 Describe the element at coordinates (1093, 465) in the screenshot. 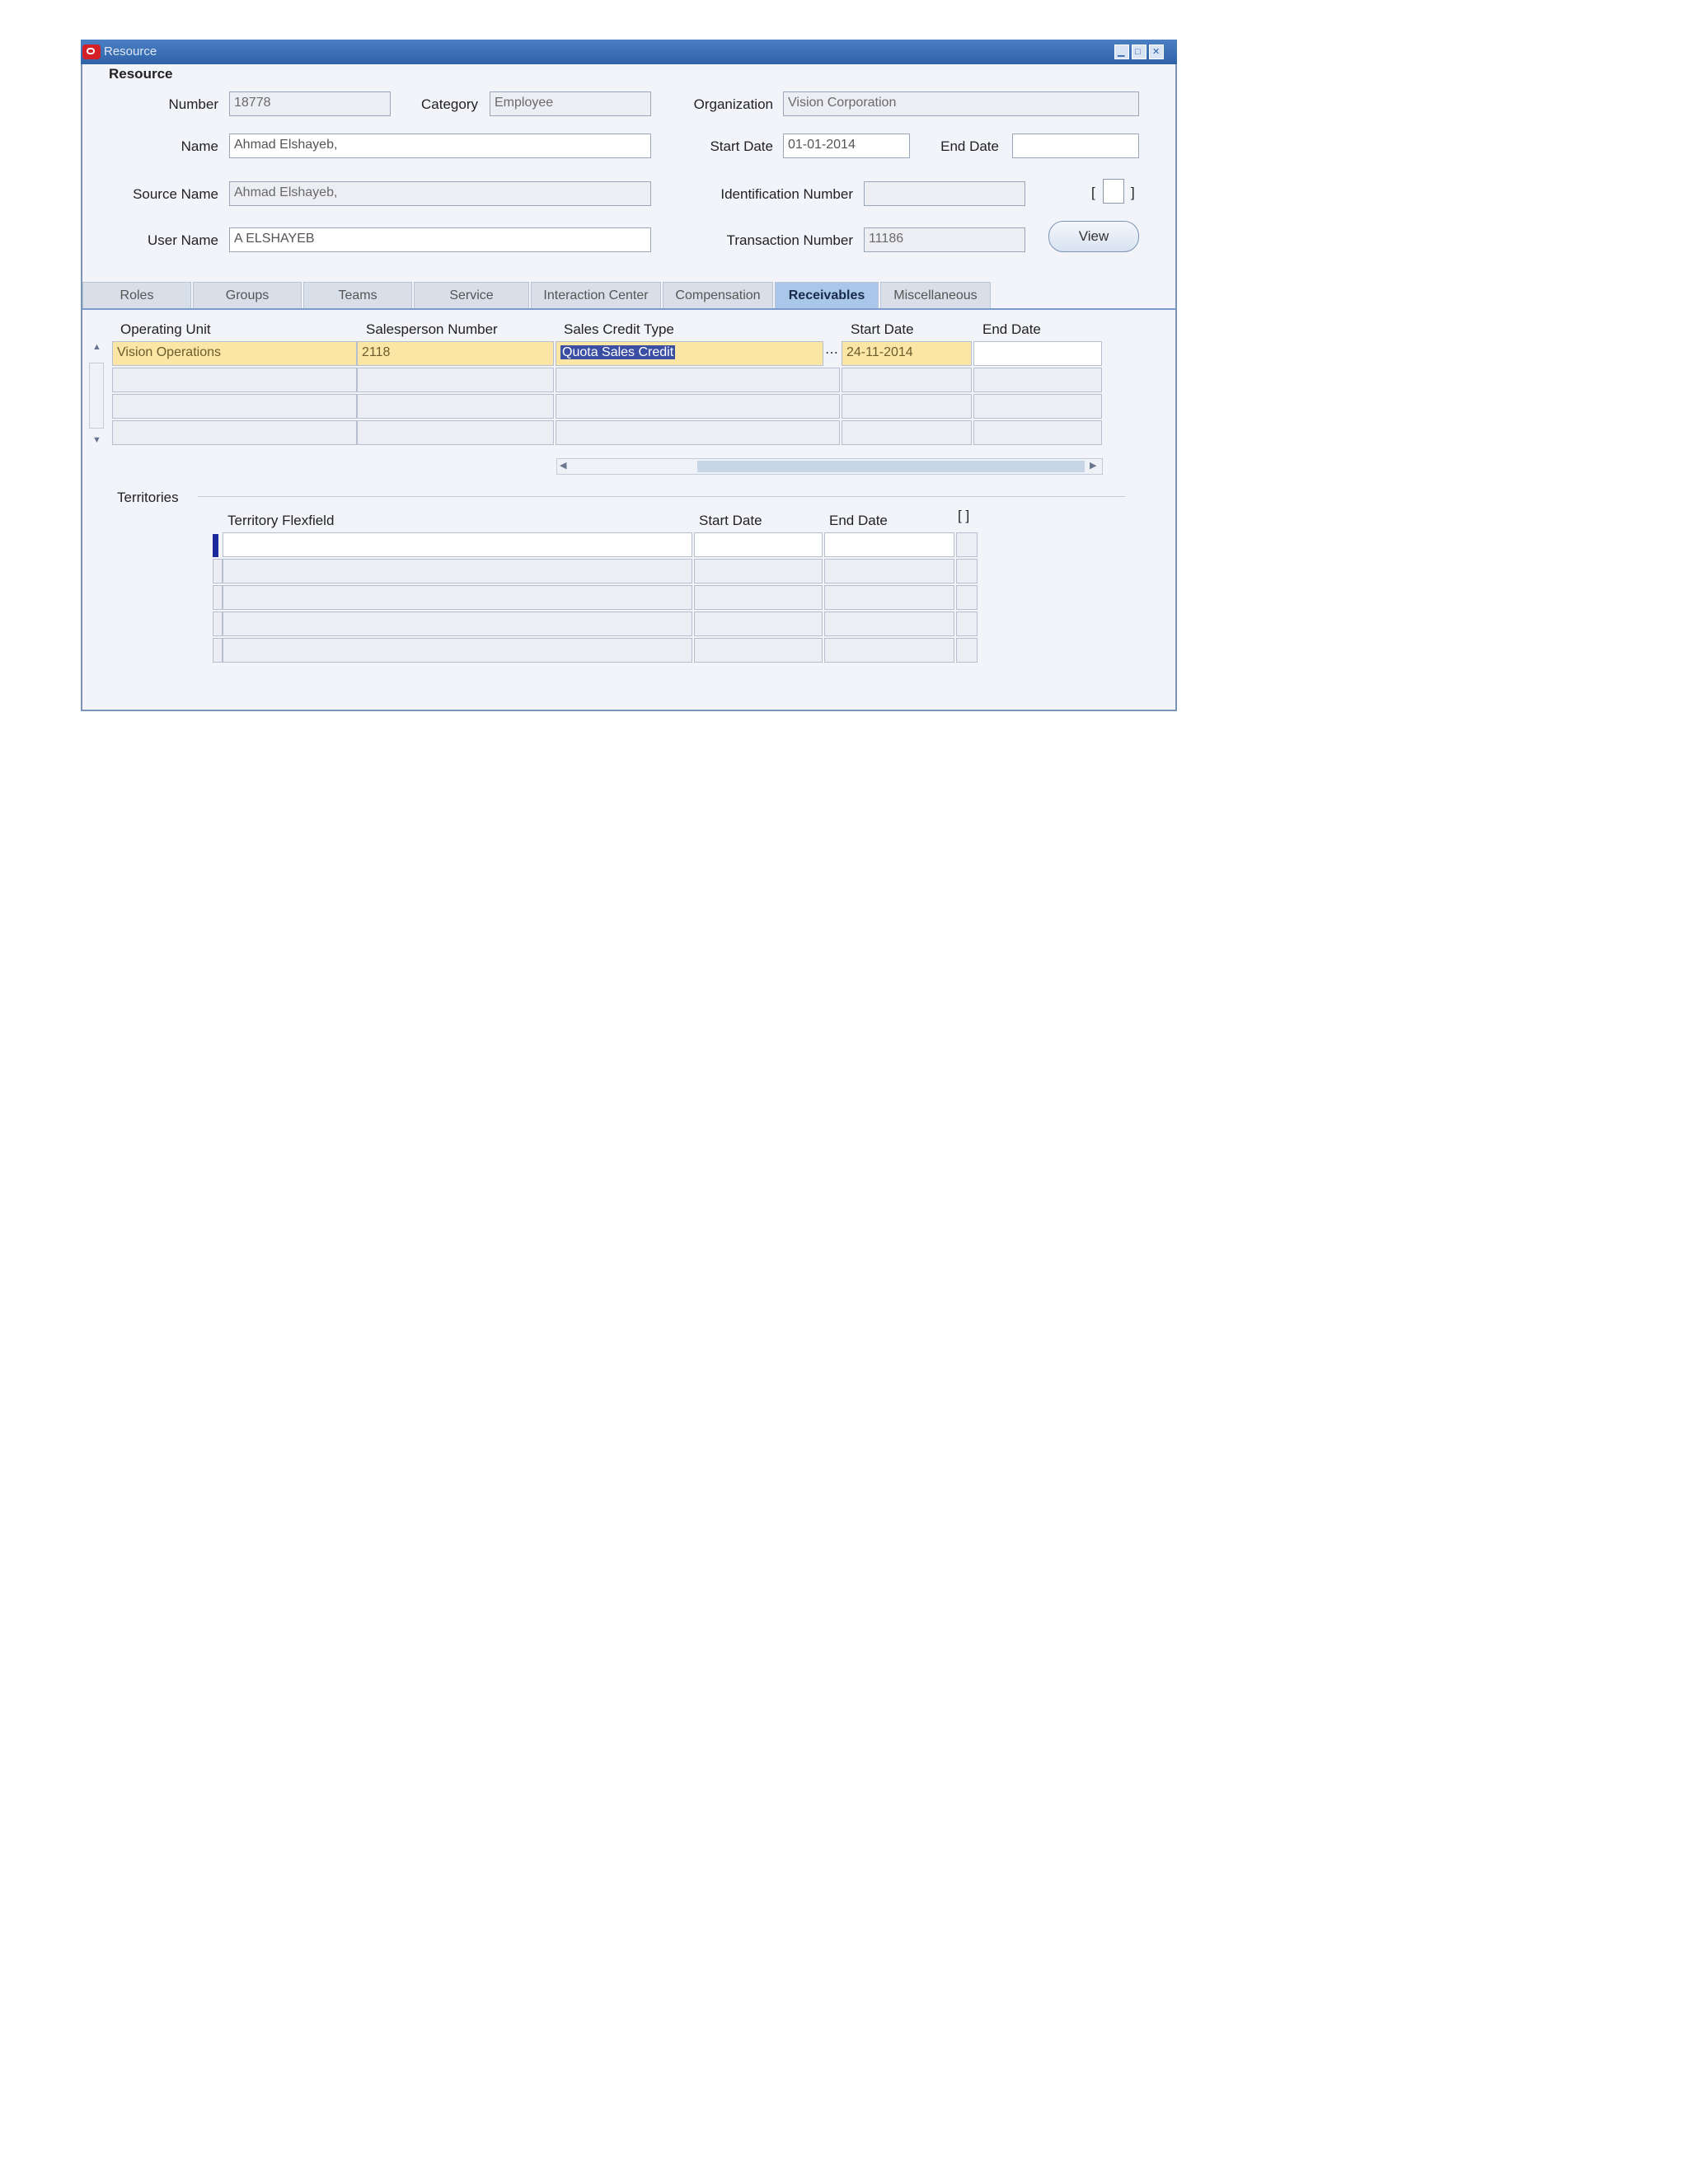

I see `scroll-right-icon: ▶` at that location.